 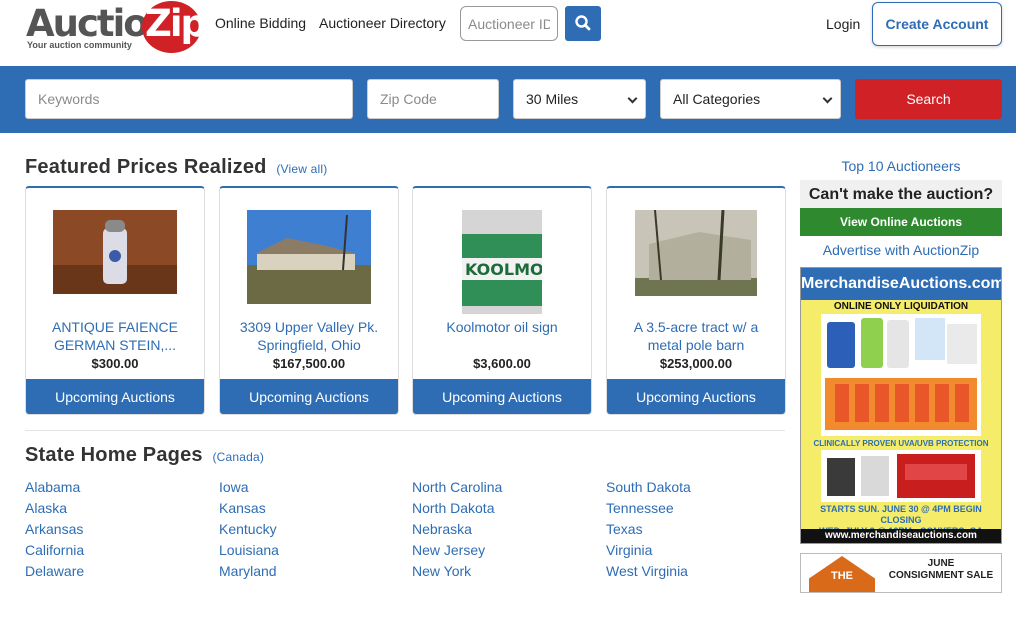 I want to click on card-price: $253,000.00, so click(x=696, y=363).